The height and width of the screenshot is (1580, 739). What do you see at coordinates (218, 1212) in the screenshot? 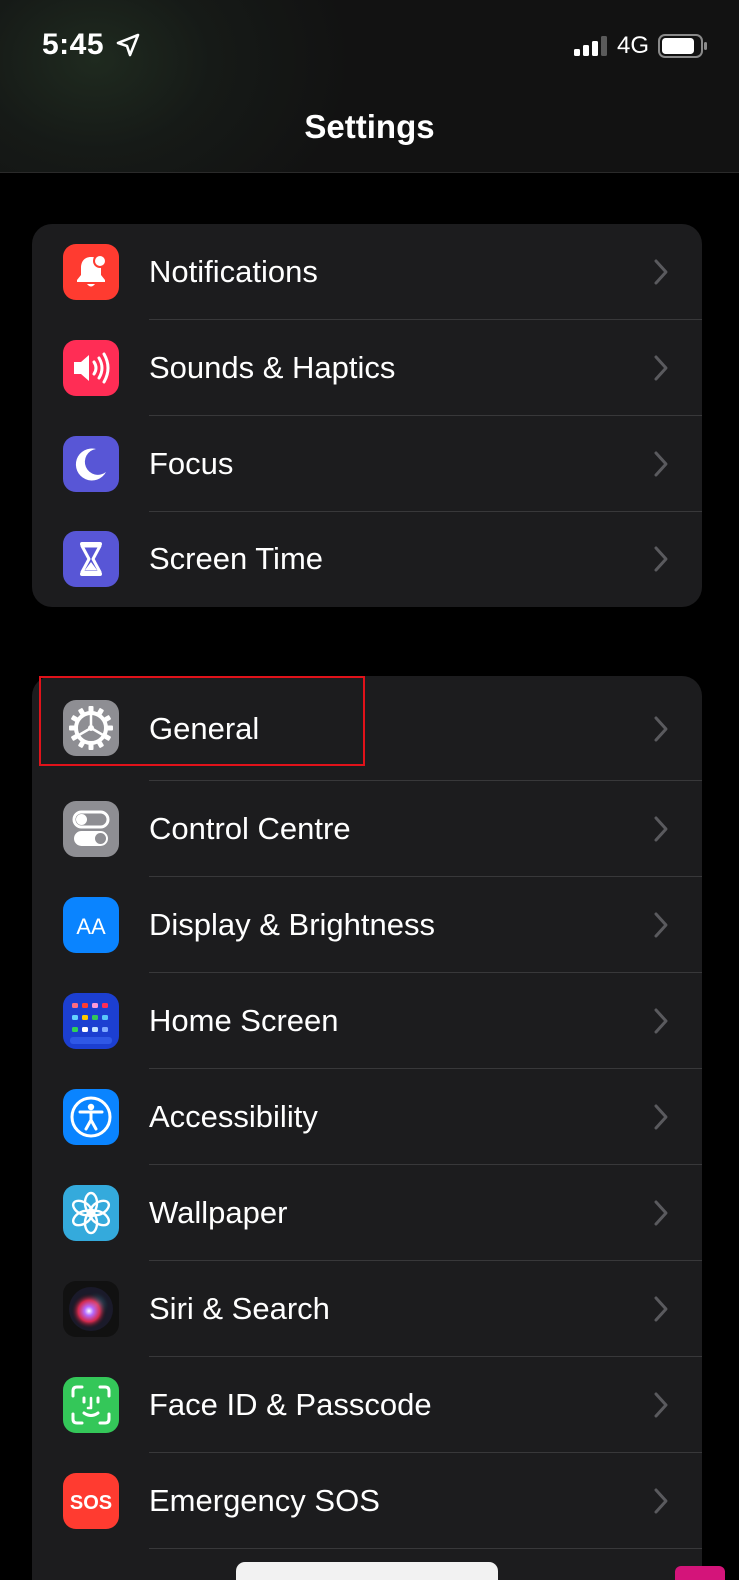
I see `row-label: Wallpaper` at bounding box center [218, 1212].